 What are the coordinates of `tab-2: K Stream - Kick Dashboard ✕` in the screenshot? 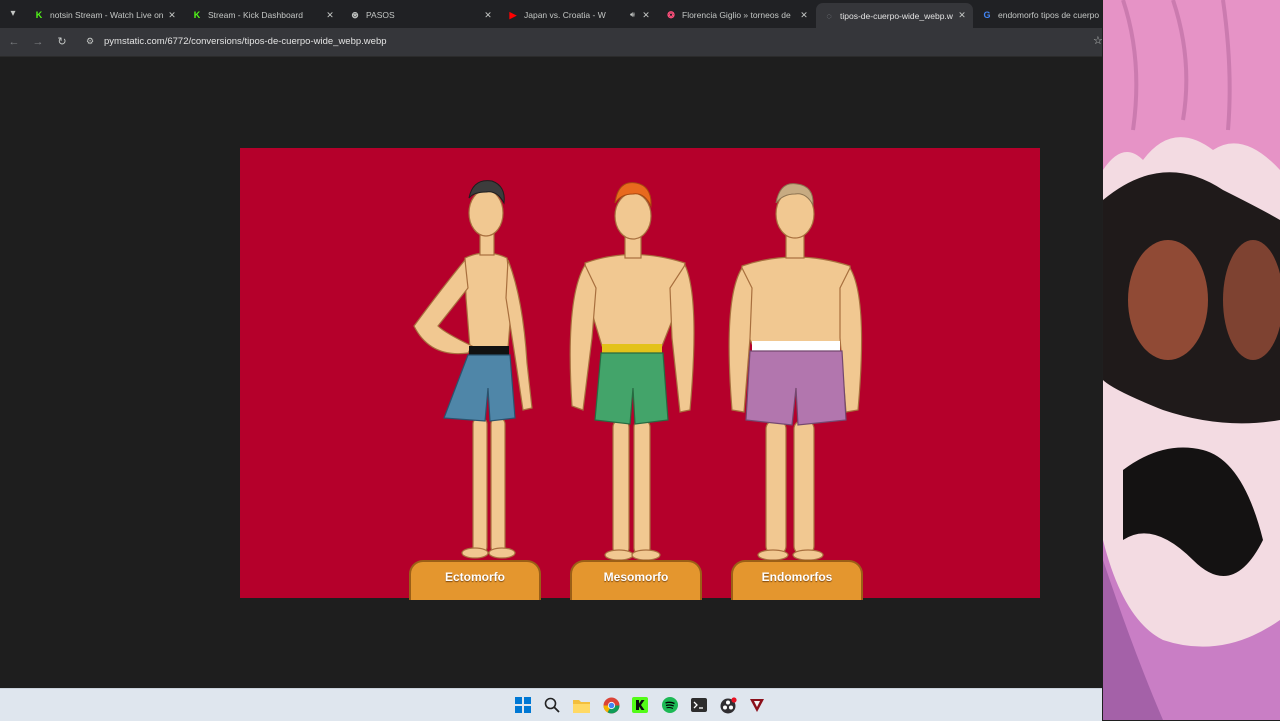 It's located at (262, 15).